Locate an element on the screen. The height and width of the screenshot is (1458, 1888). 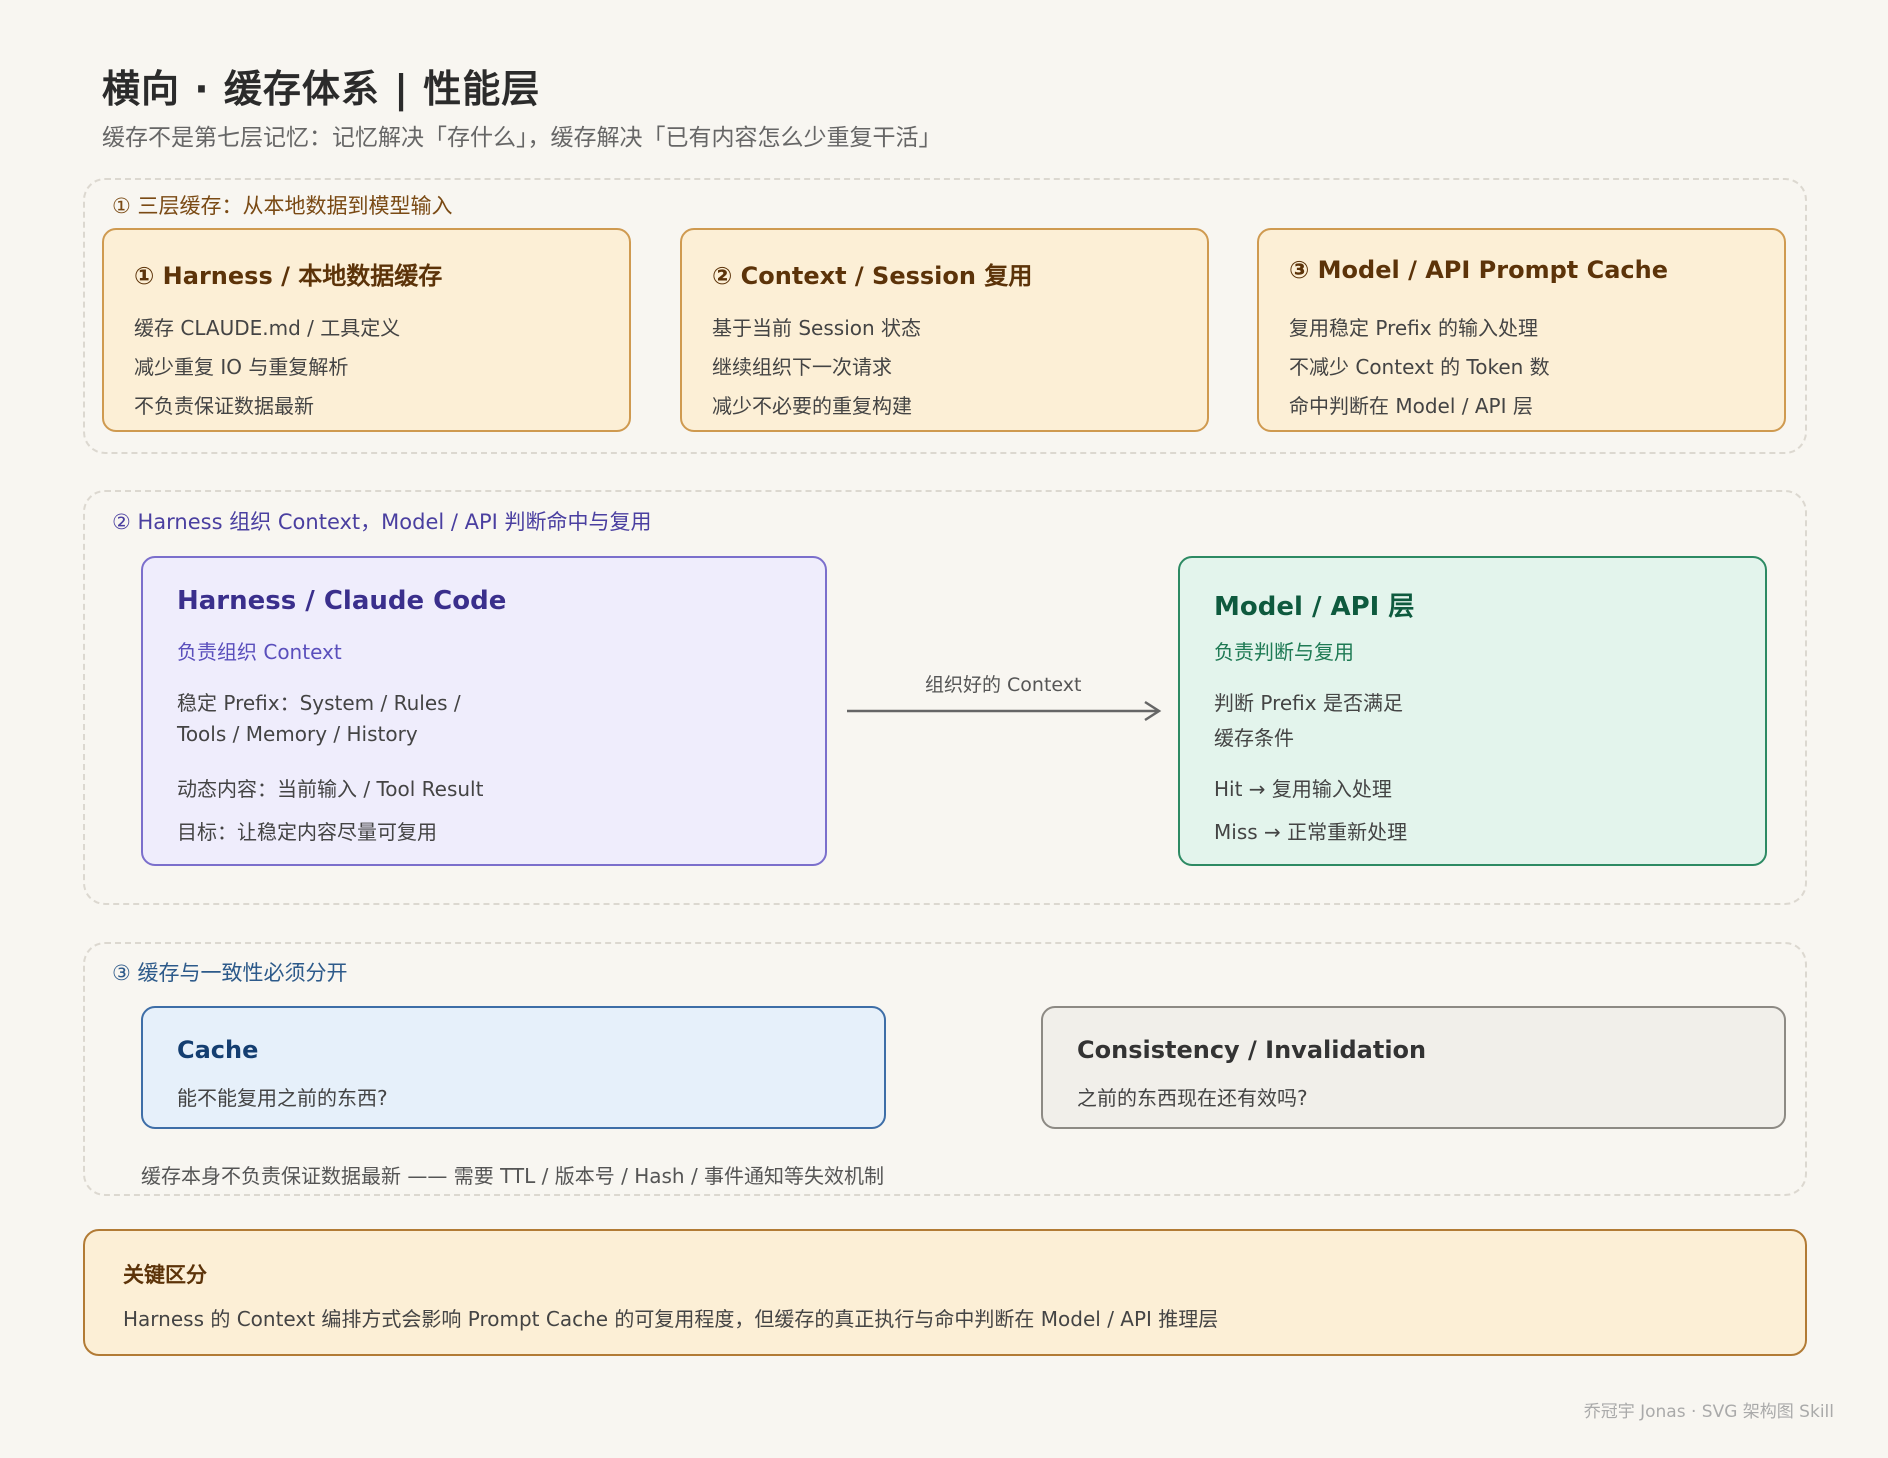
section1-label: ① 三层缓存：从本地数据到模型输入 is located at coordinates (282, 206).